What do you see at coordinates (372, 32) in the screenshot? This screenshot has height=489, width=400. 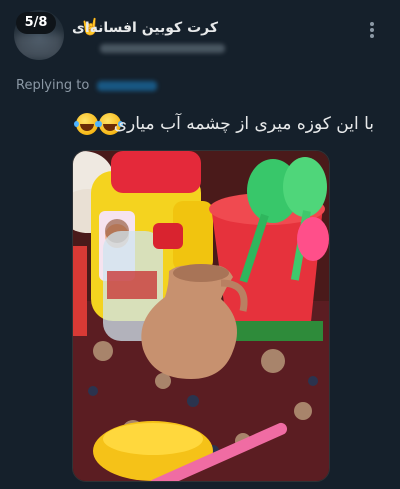 I see `more-icon` at bounding box center [372, 32].